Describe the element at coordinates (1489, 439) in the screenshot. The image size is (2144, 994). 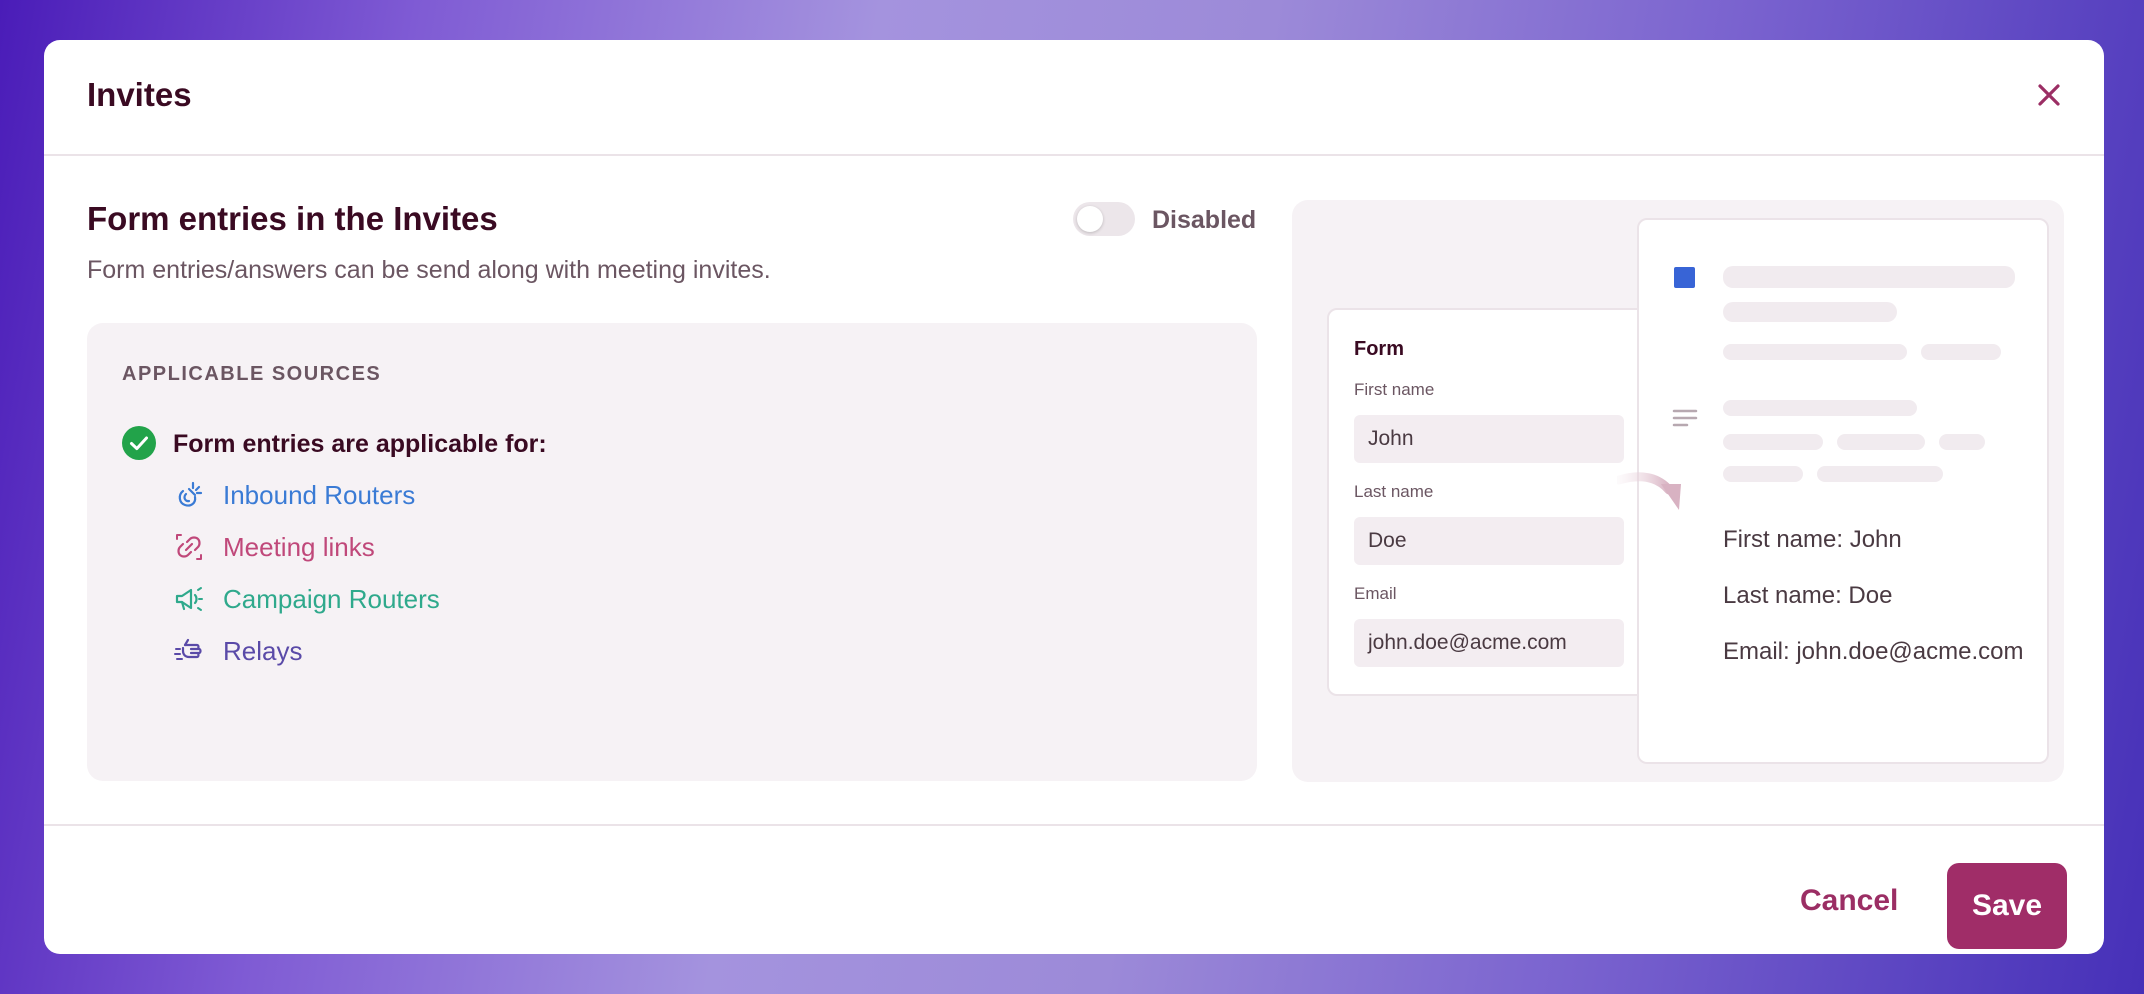
I see `field-value-box: John` at that location.